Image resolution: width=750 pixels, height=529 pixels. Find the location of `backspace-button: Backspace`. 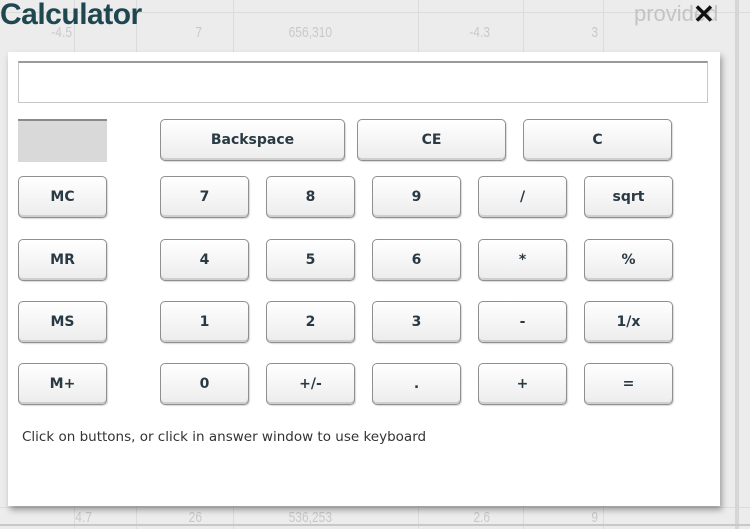

backspace-button: Backspace is located at coordinates (252, 140).